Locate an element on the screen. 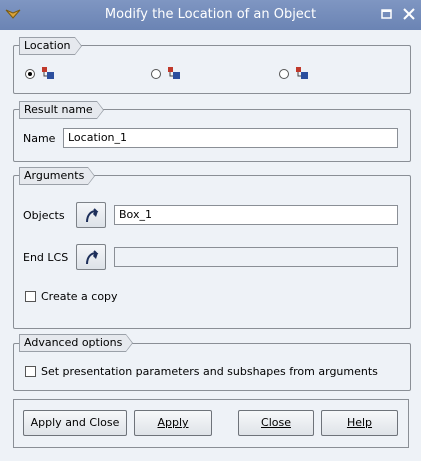  title-bar: Modify the Location of an Object is located at coordinates (210, 15).